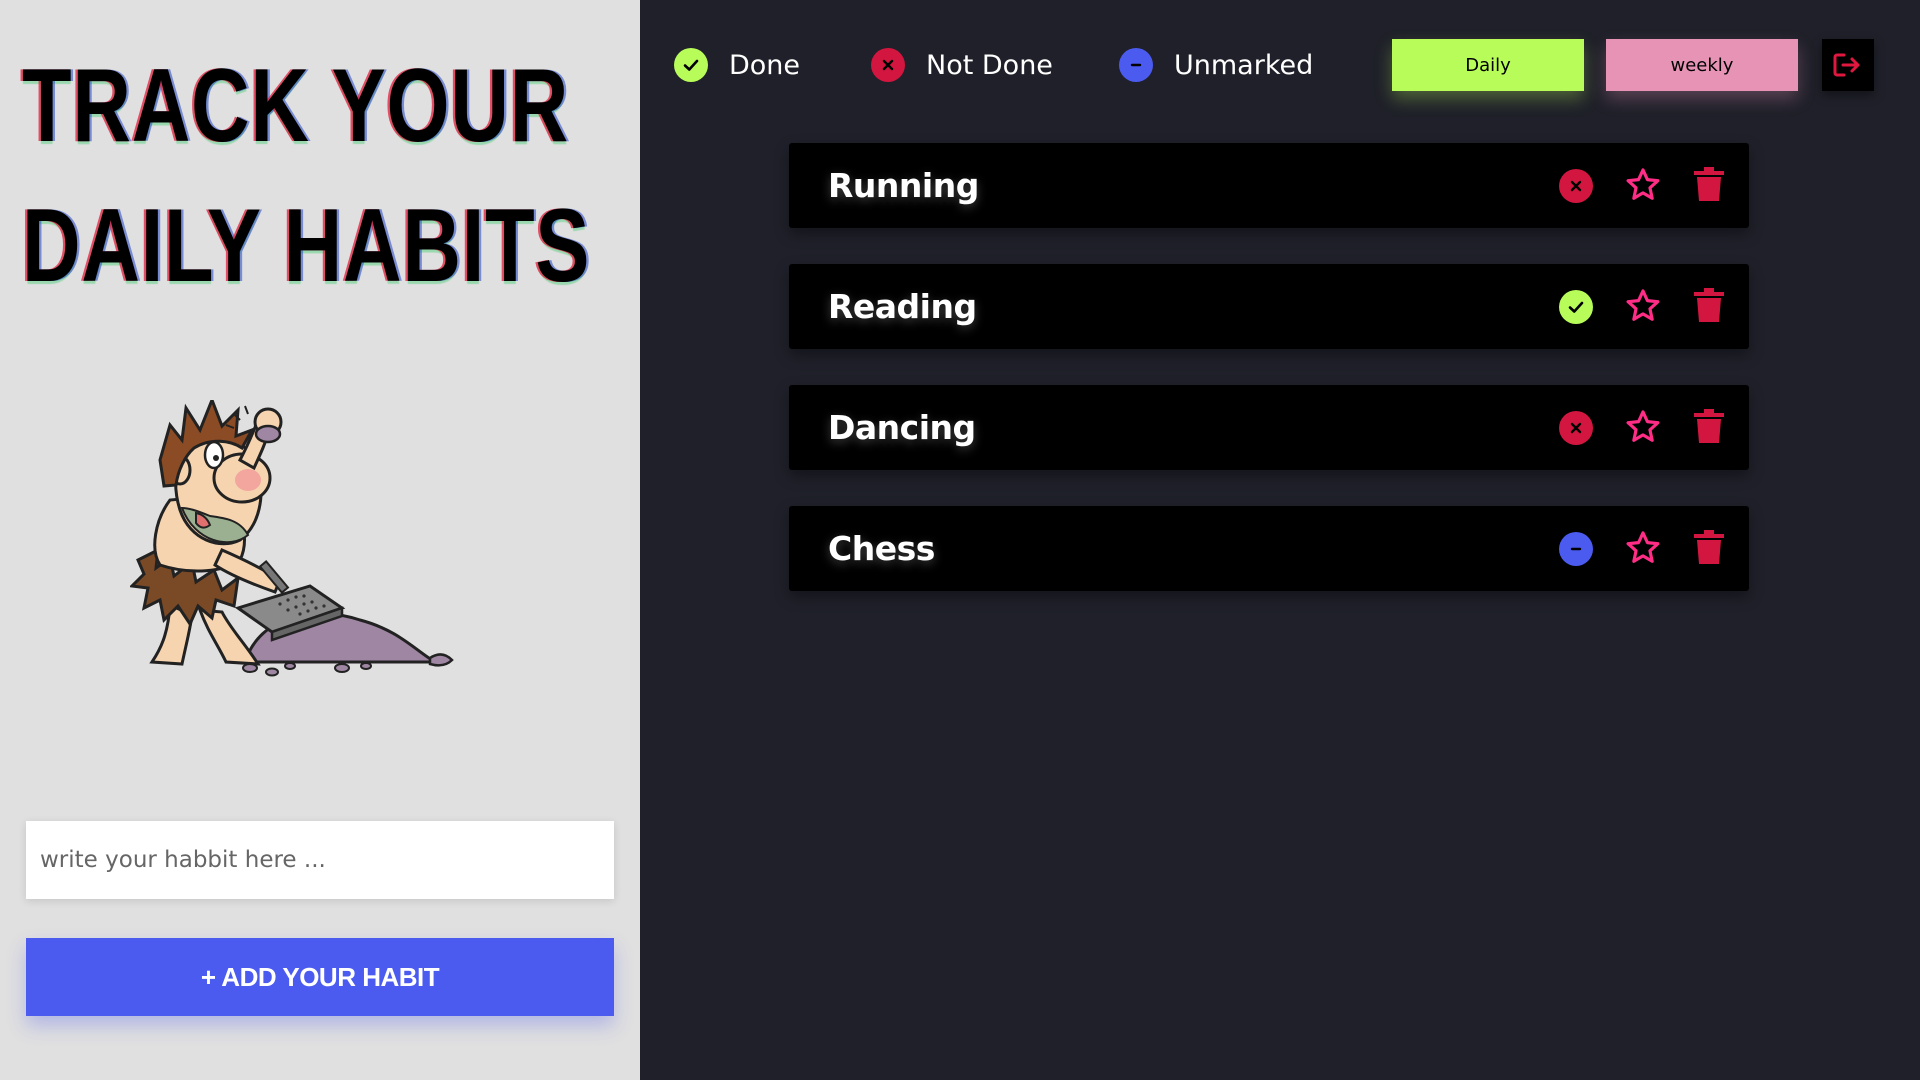 The height and width of the screenshot is (1080, 1920). What do you see at coordinates (1702, 65) in the screenshot?
I see `weekly-view-button: weekly` at bounding box center [1702, 65].